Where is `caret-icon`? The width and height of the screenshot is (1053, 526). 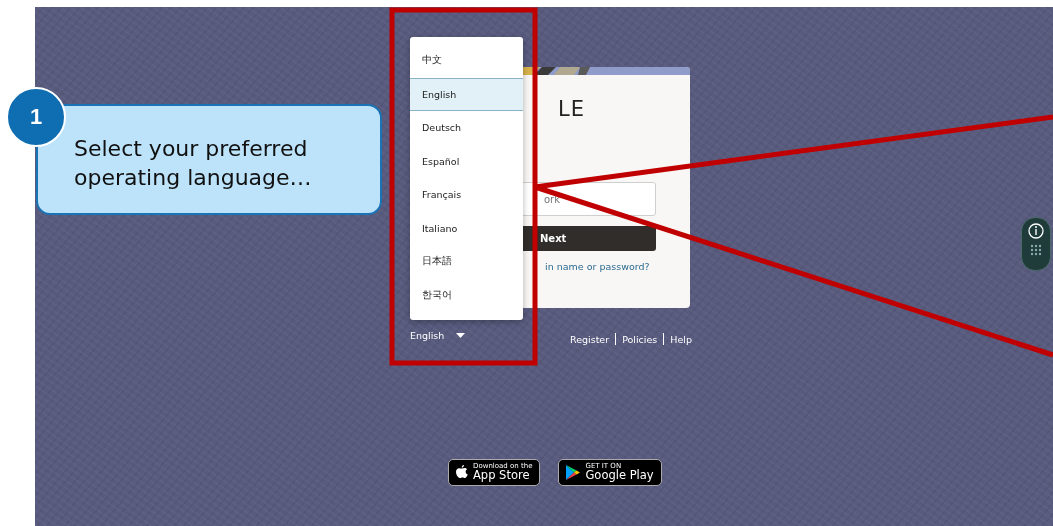 caret-icon is located at coordinates (461, 335).